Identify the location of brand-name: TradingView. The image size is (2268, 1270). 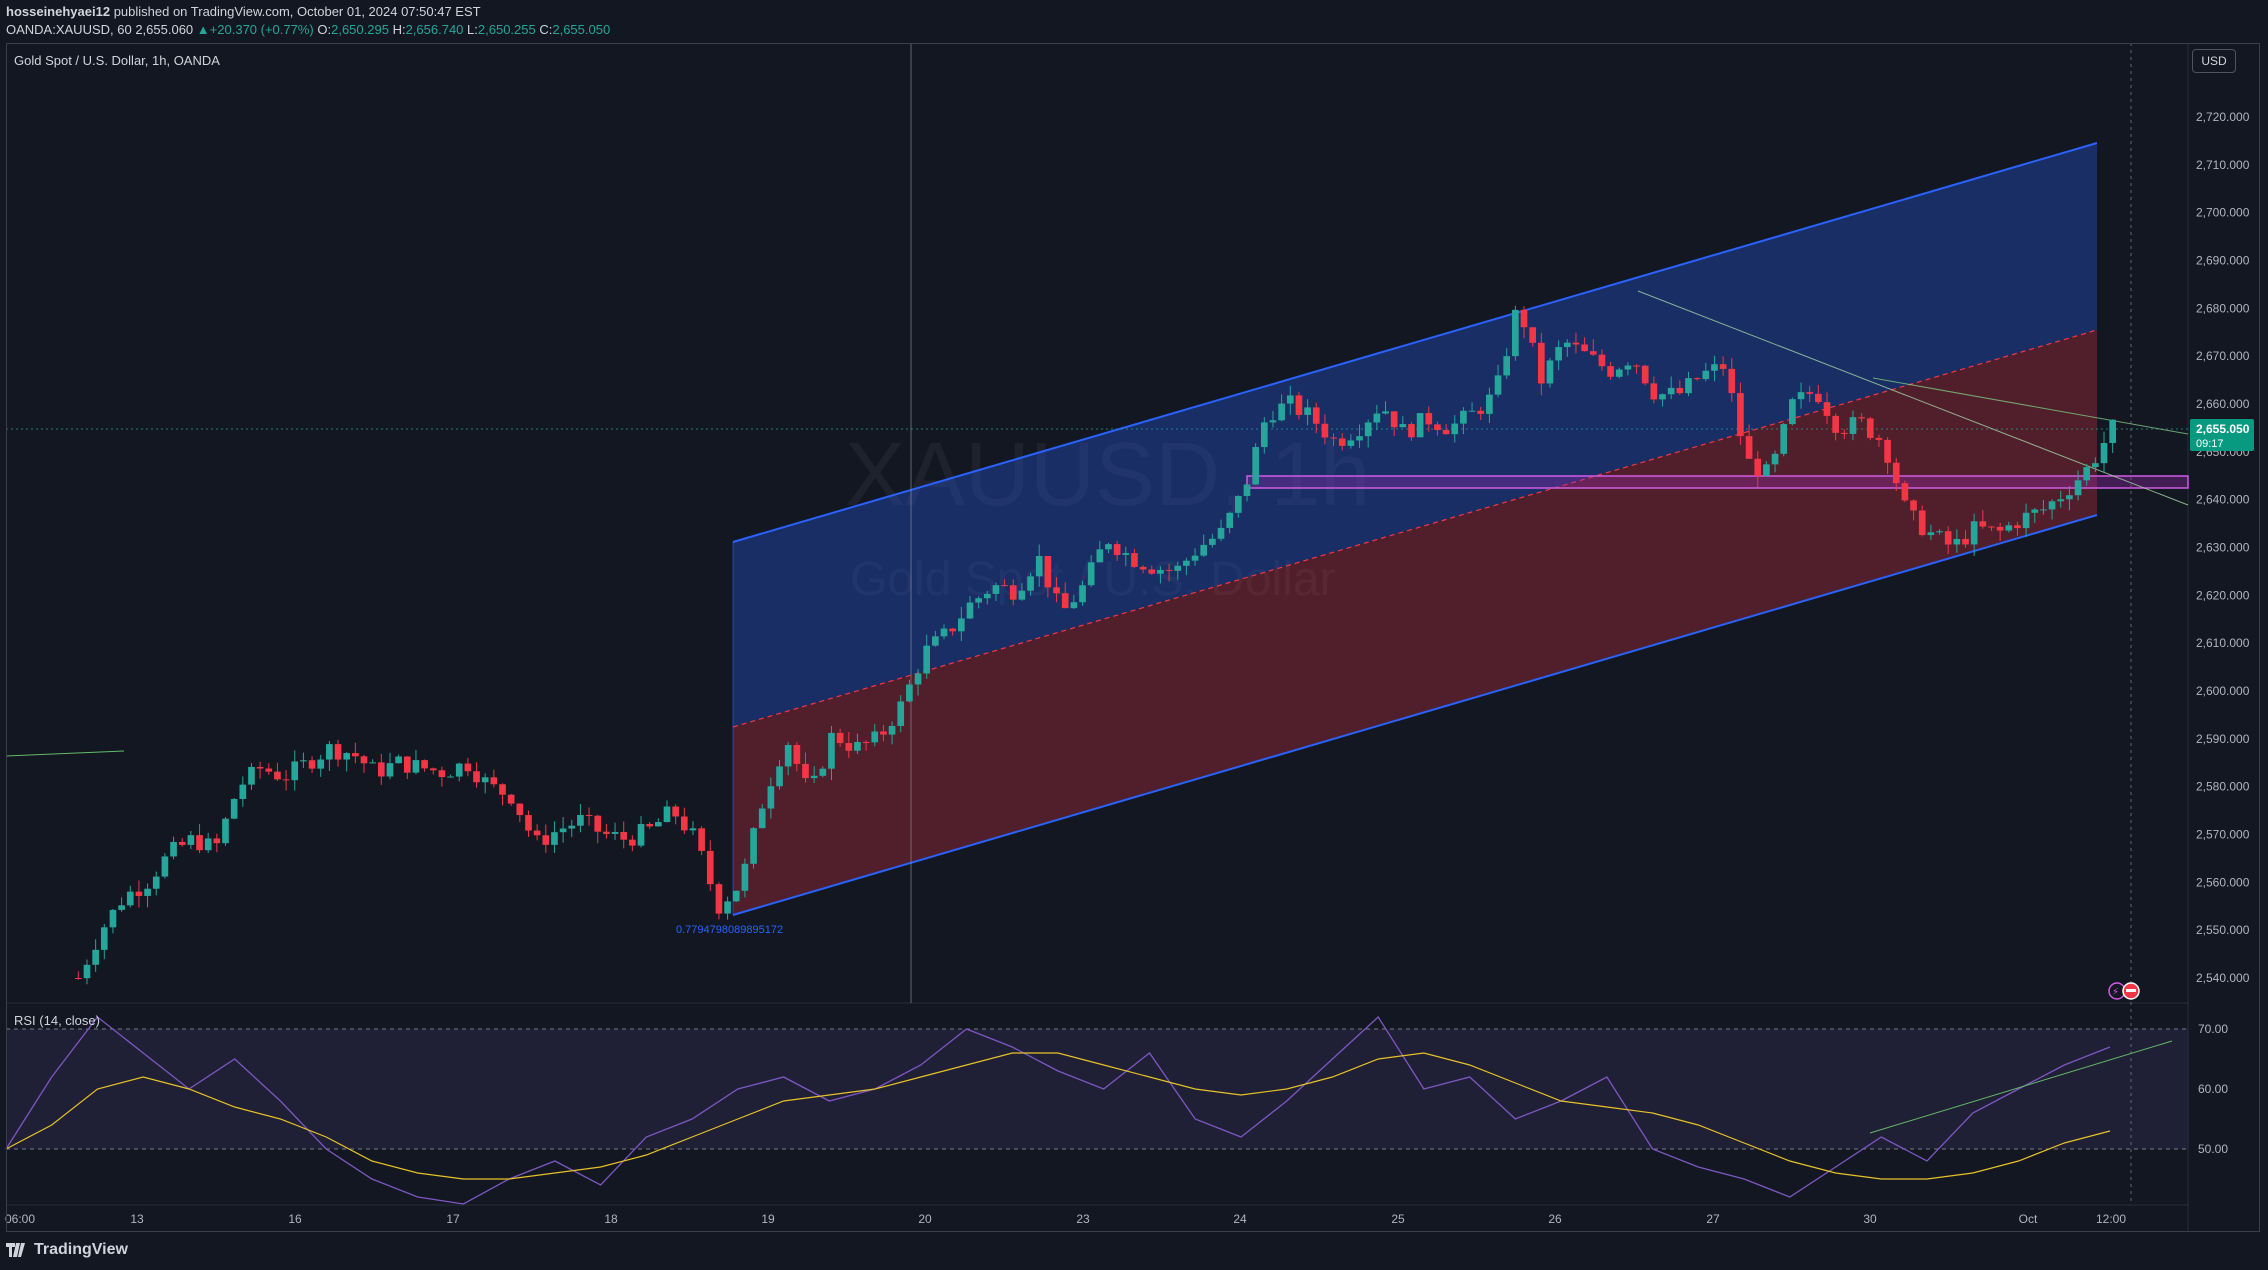
(81, 1249).